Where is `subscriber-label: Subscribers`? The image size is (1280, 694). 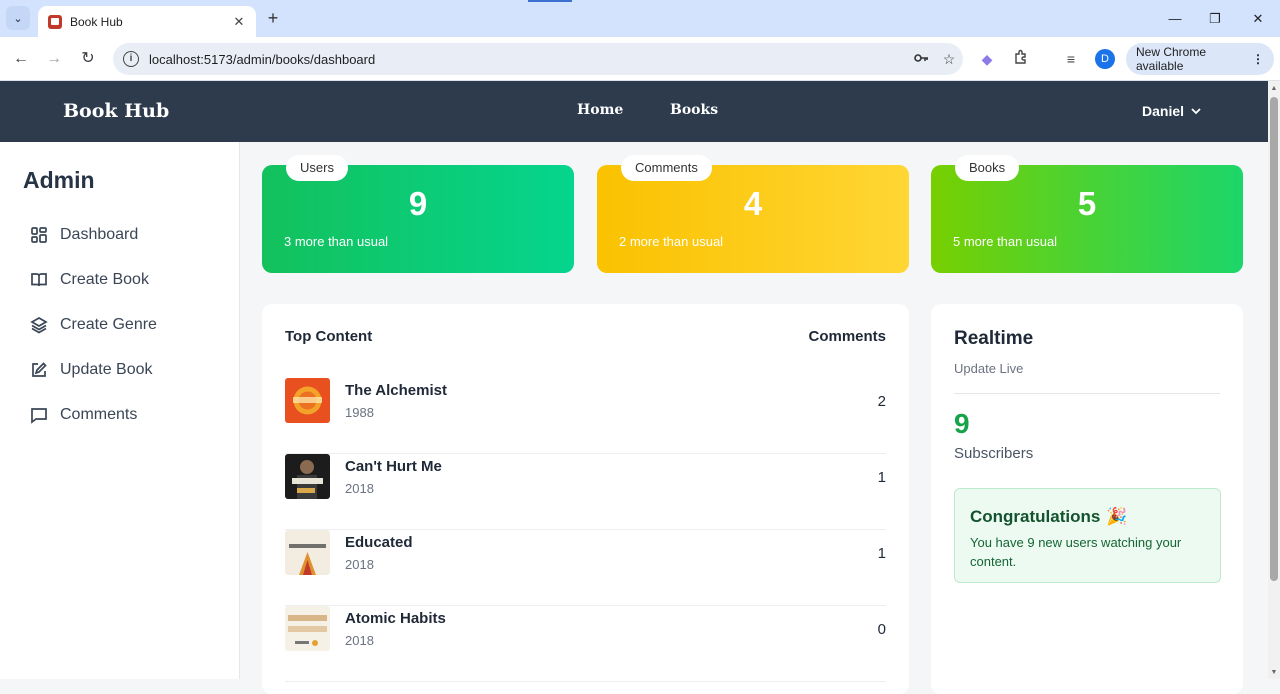
subscriber-label: Subscribers is located at coordinates (994, 453).